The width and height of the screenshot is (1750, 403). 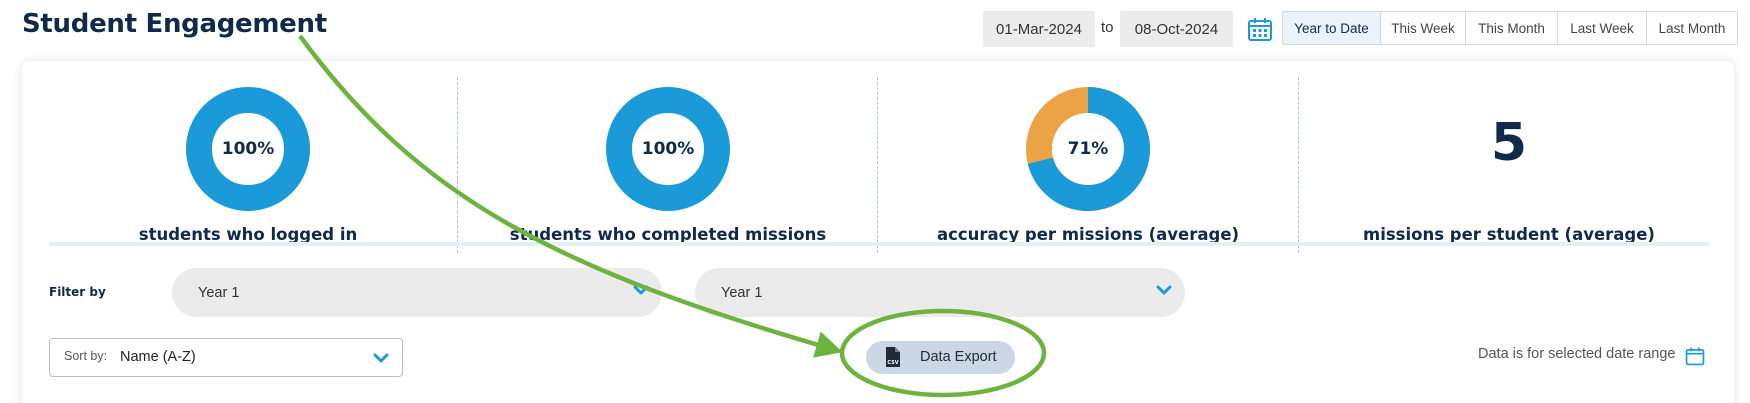 I want to click on sort-prefix: Sort by:, so click(x=86, y=356).